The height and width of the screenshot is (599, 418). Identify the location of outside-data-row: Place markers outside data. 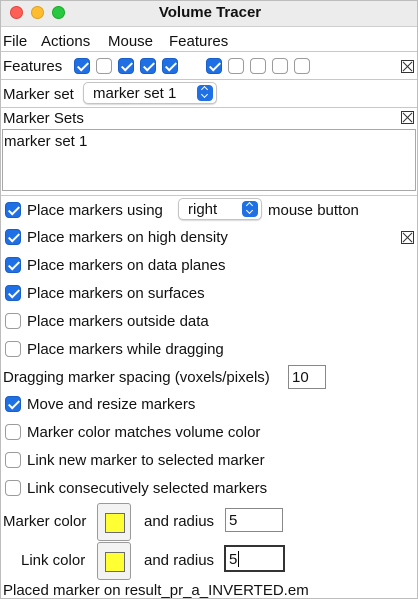
(209, 322).